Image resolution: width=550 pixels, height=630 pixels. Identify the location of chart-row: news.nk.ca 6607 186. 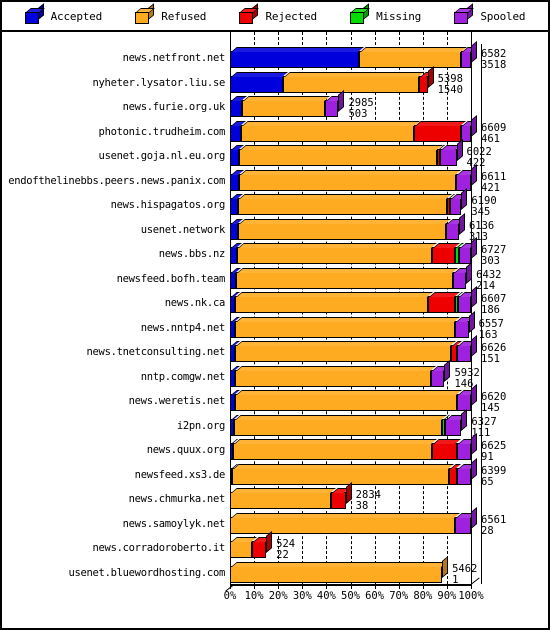
(275, 300).